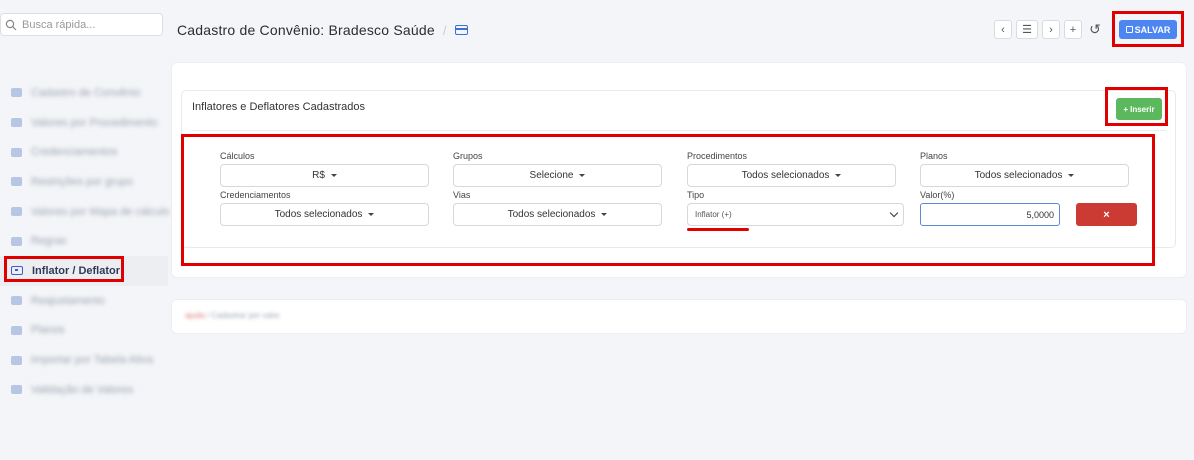 This screenshot has height=460, width=1194. What do you see at coordinates (94, 122) in the screenshot?
I see `sidebar-item-label: Valores por Procedimento` at bounding box center [94, 122].